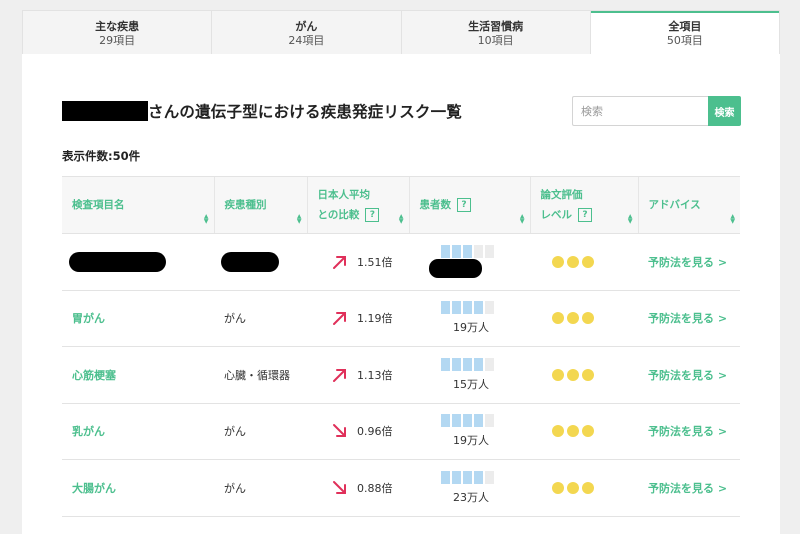 Image resolution: width=800 pixels, height=534 pixels. Describe the element at coordinates (245, 205) in the screenshot. I see `header-label: 疾患種別` at that location.